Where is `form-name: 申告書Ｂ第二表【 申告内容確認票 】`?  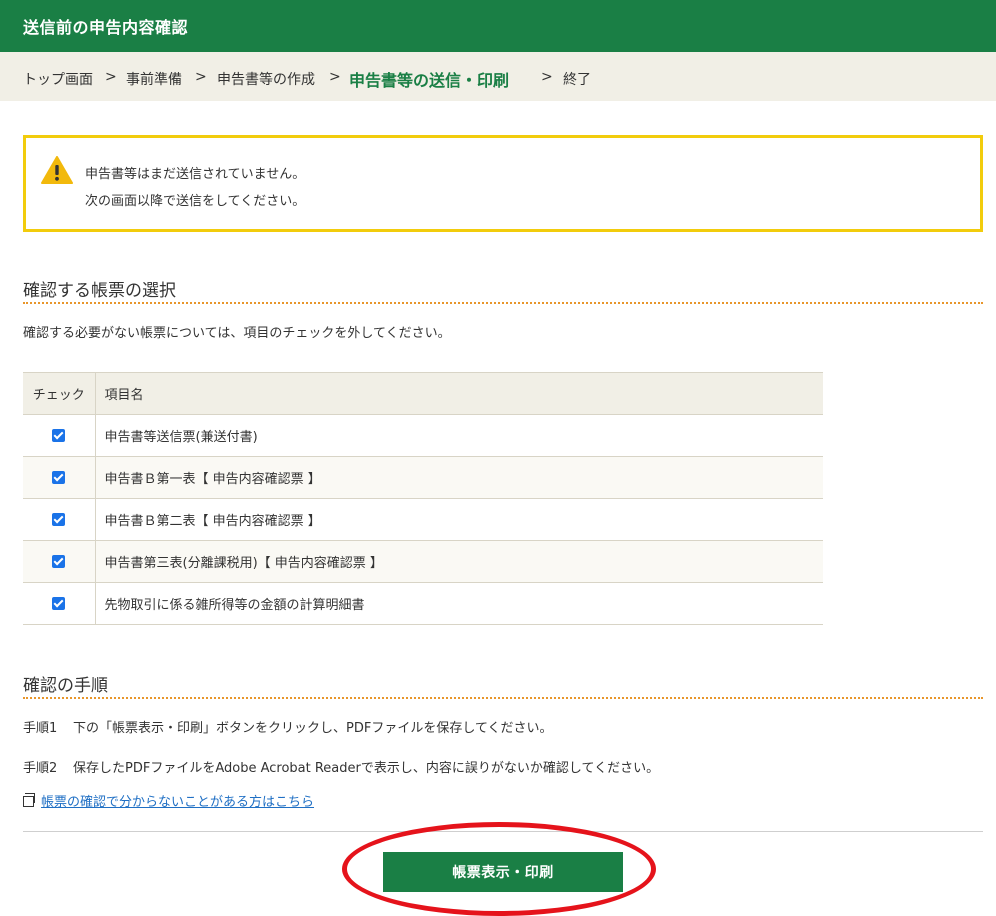 form-name: 申告書Ｂ第二表【 申告内容確認票 】 is located at coordinates (459, 519).